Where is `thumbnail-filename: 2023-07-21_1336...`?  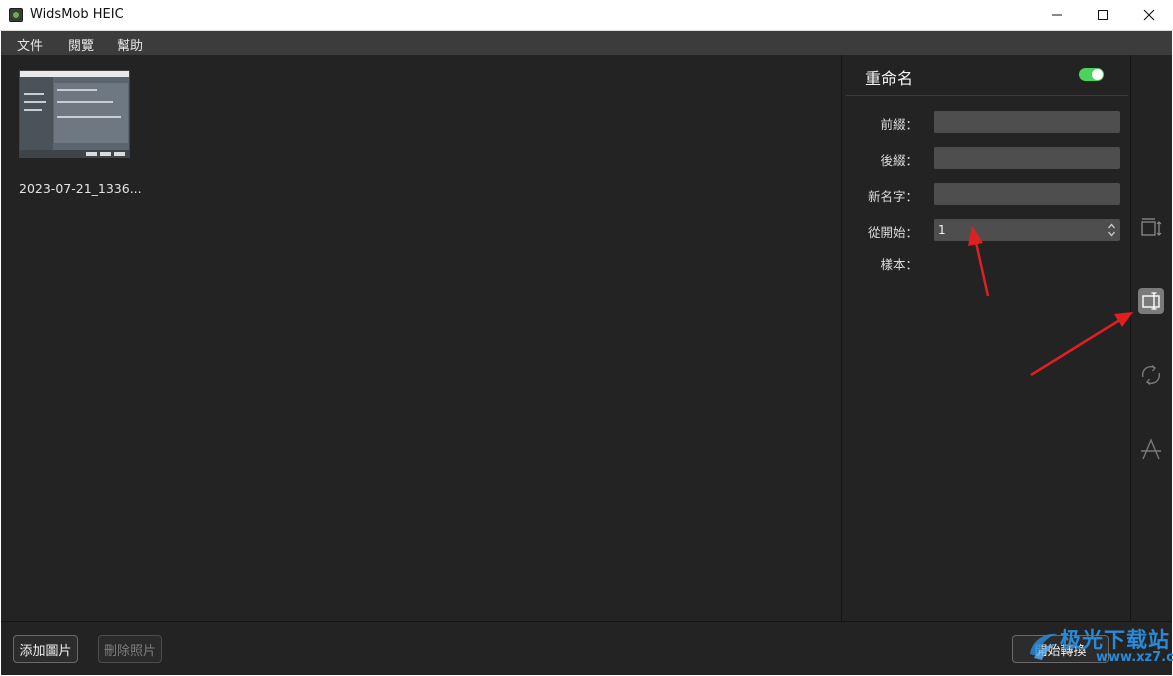 thumbnail-filename: 2023-07-21_1336... is located at coordinates (80, 188).